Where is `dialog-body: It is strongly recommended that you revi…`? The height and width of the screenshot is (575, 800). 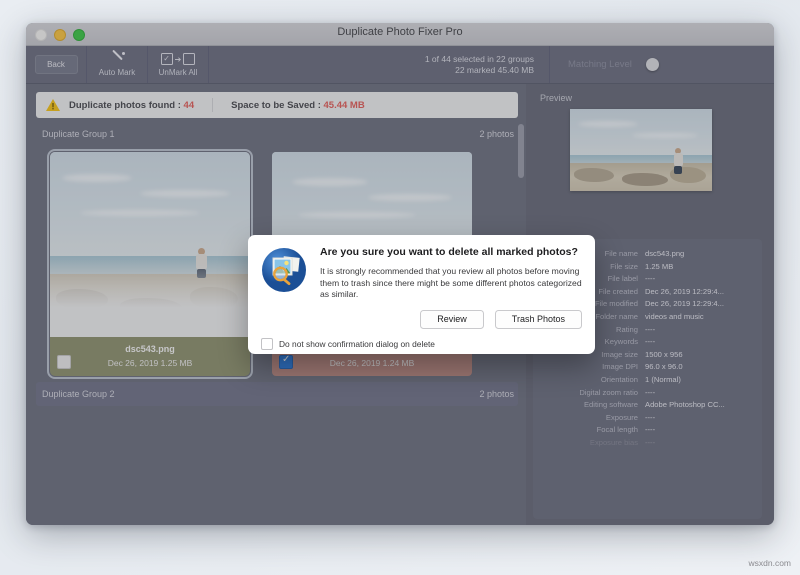 dialog-body: It is strongly recommended that you revi… is located at coordinates (451, 283).